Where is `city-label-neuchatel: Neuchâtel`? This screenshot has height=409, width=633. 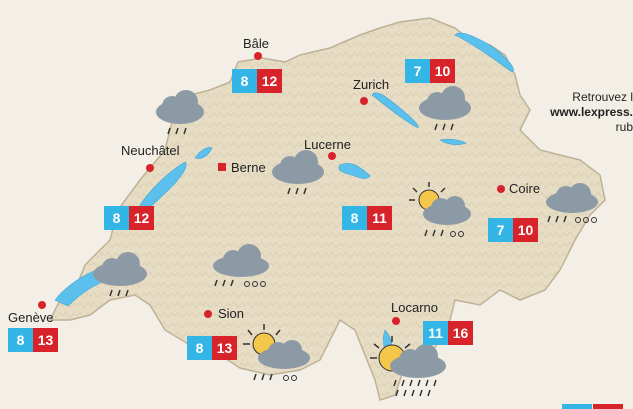 city-label-neuchatel: Neuchâtel is located at coordinates (150, 150).